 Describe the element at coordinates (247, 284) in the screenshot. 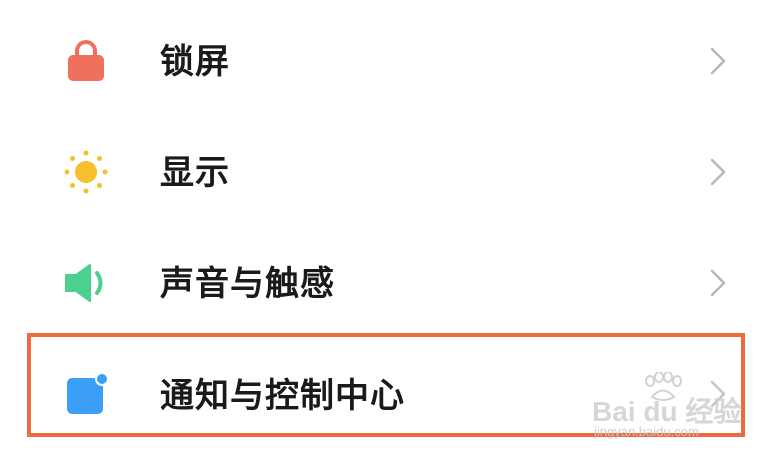

I see `settings-item-label: 声音与触感` at that location.